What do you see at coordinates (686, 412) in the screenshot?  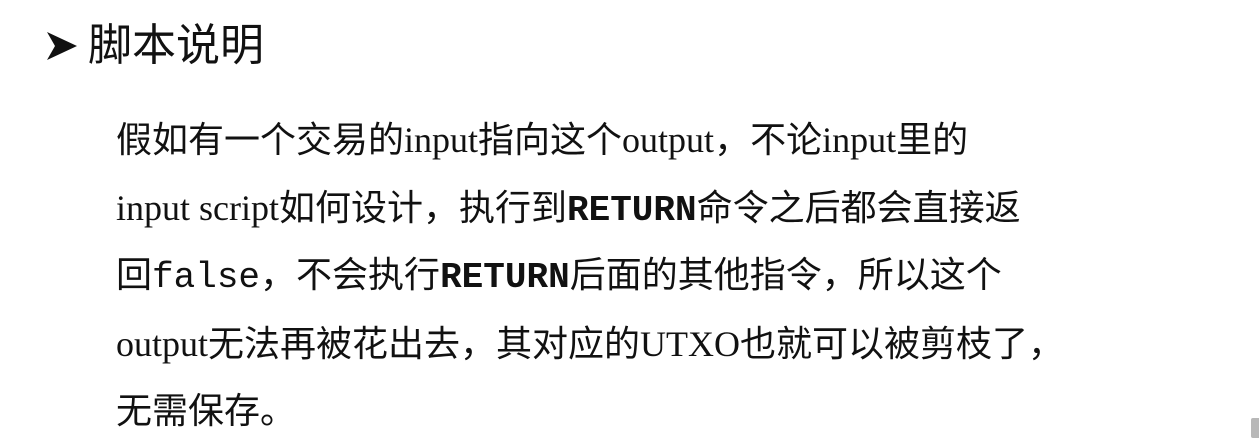 I see `paragraph-line-5: 无需保存。` at bounding box center [686, 412].